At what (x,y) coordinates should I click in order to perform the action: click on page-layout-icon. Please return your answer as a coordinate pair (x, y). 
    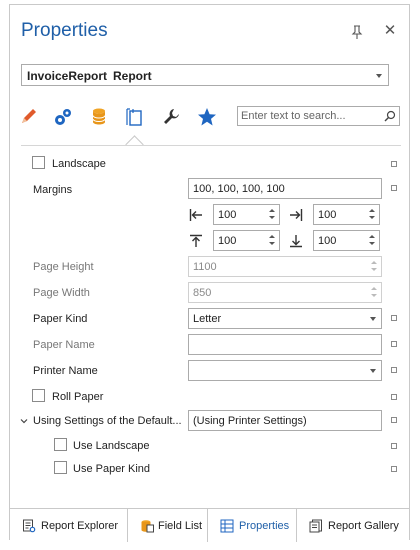
    Looking at the image, I should click on (135, 117).